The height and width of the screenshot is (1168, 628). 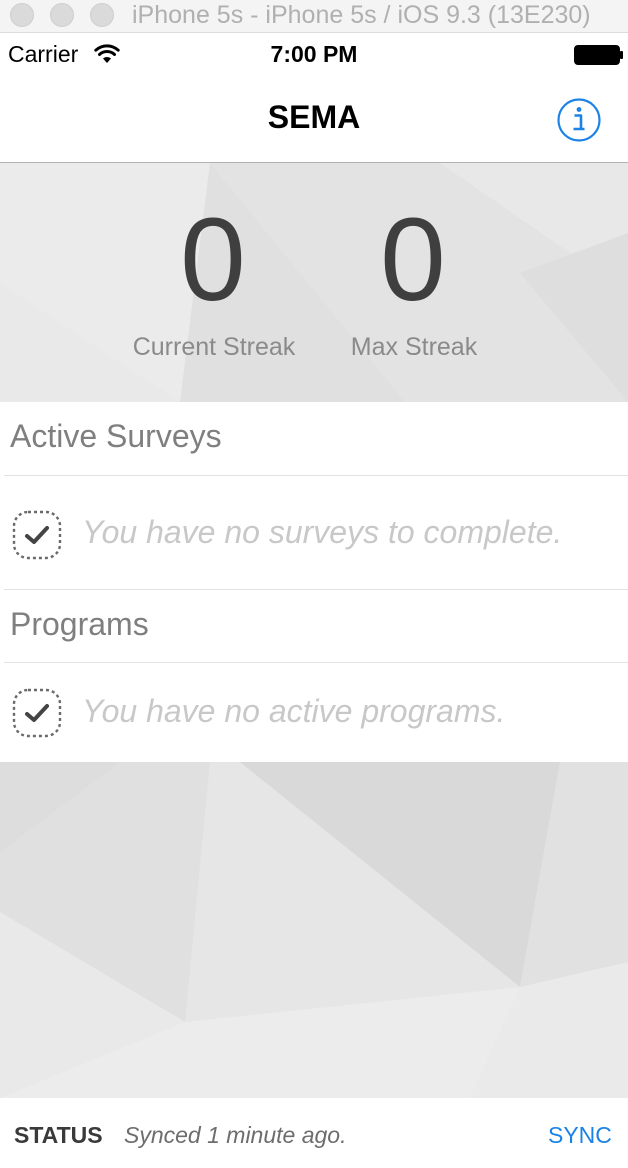 I want to click on page-title: SEMA, so click(x=314, y=117).